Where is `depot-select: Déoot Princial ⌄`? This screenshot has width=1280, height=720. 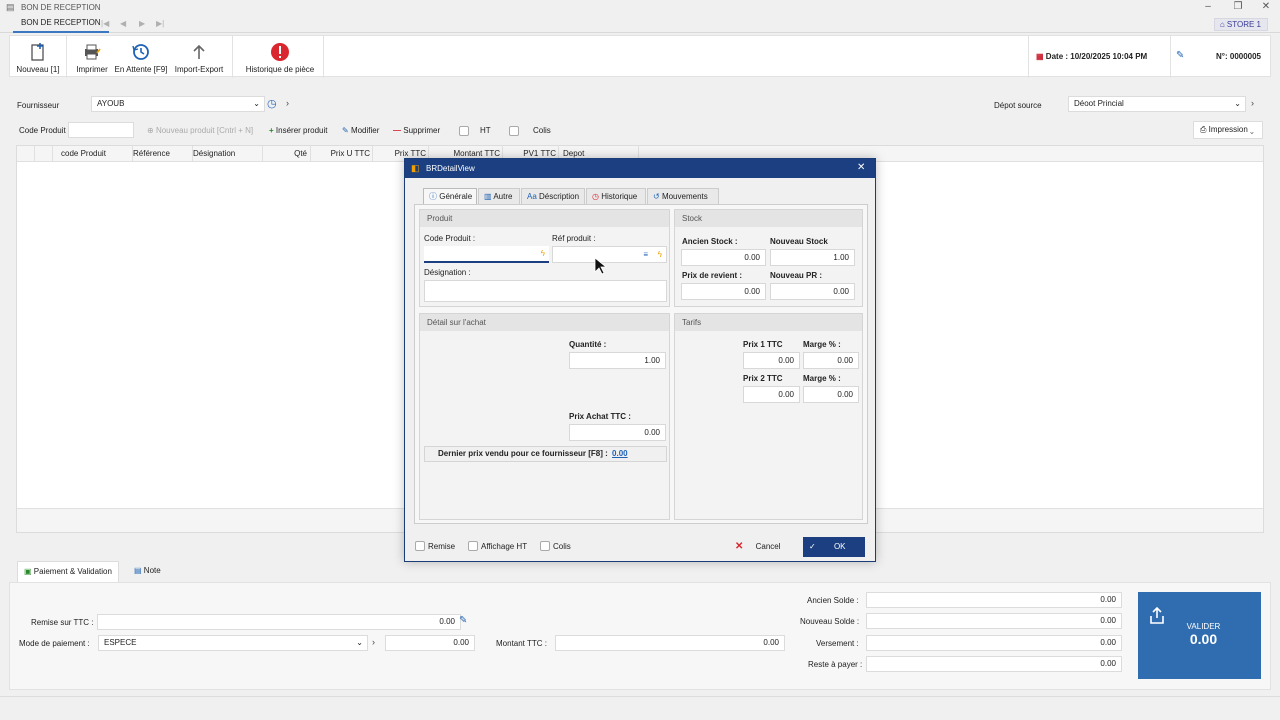 depot-select: Déoot Princial ⌄ is located at coordinates (1157, 104).